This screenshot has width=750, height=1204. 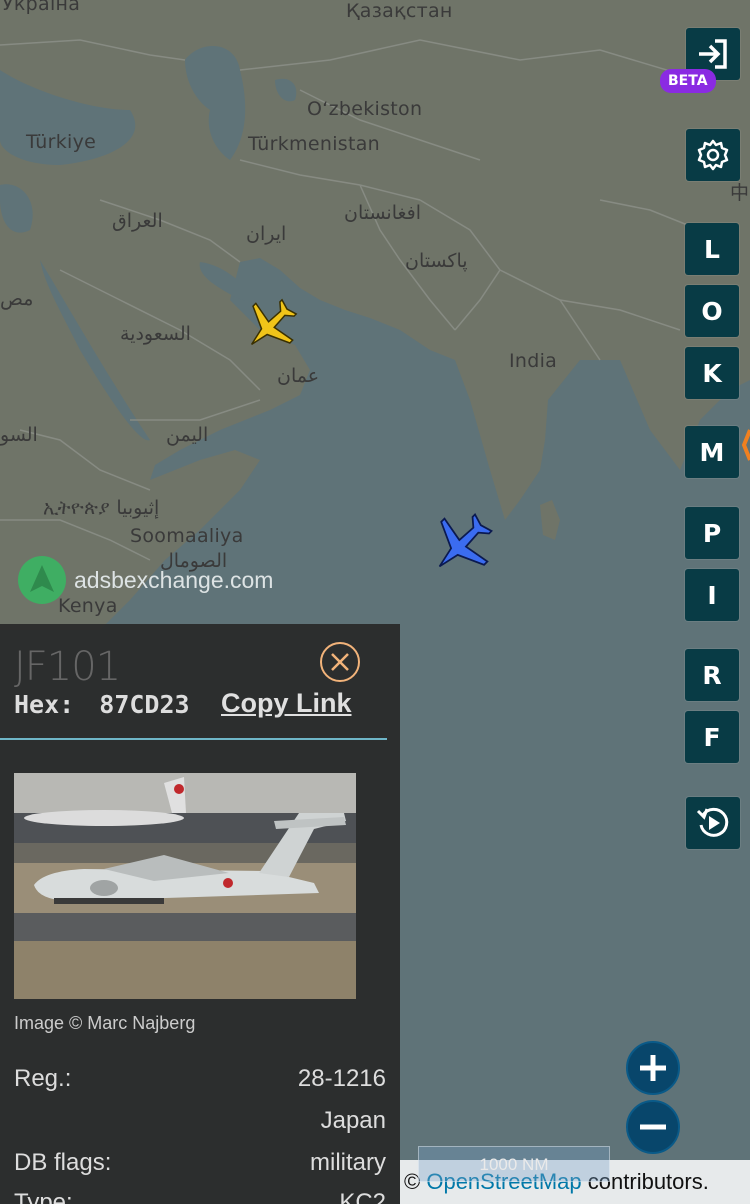 I want to click on toolbar-button-k: K, so click(x=712, y=373).